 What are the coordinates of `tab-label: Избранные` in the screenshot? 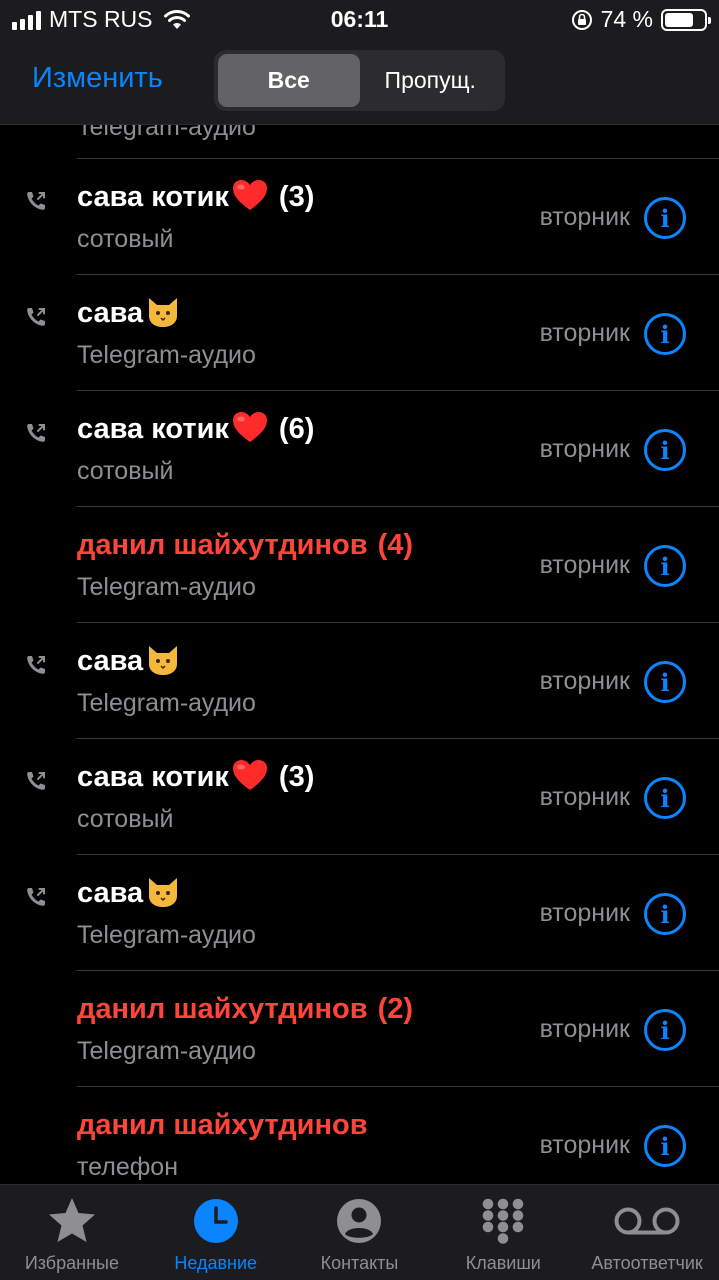 It's located at (71, 1263).